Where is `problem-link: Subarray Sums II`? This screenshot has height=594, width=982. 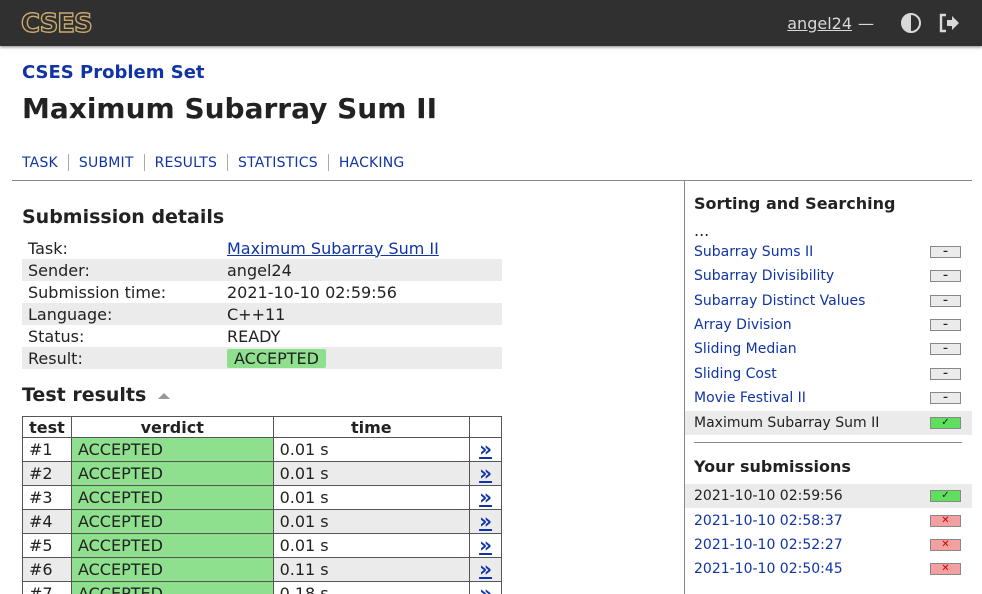 problem-link: Subarray Sums II is located at coordinates (753, 252).